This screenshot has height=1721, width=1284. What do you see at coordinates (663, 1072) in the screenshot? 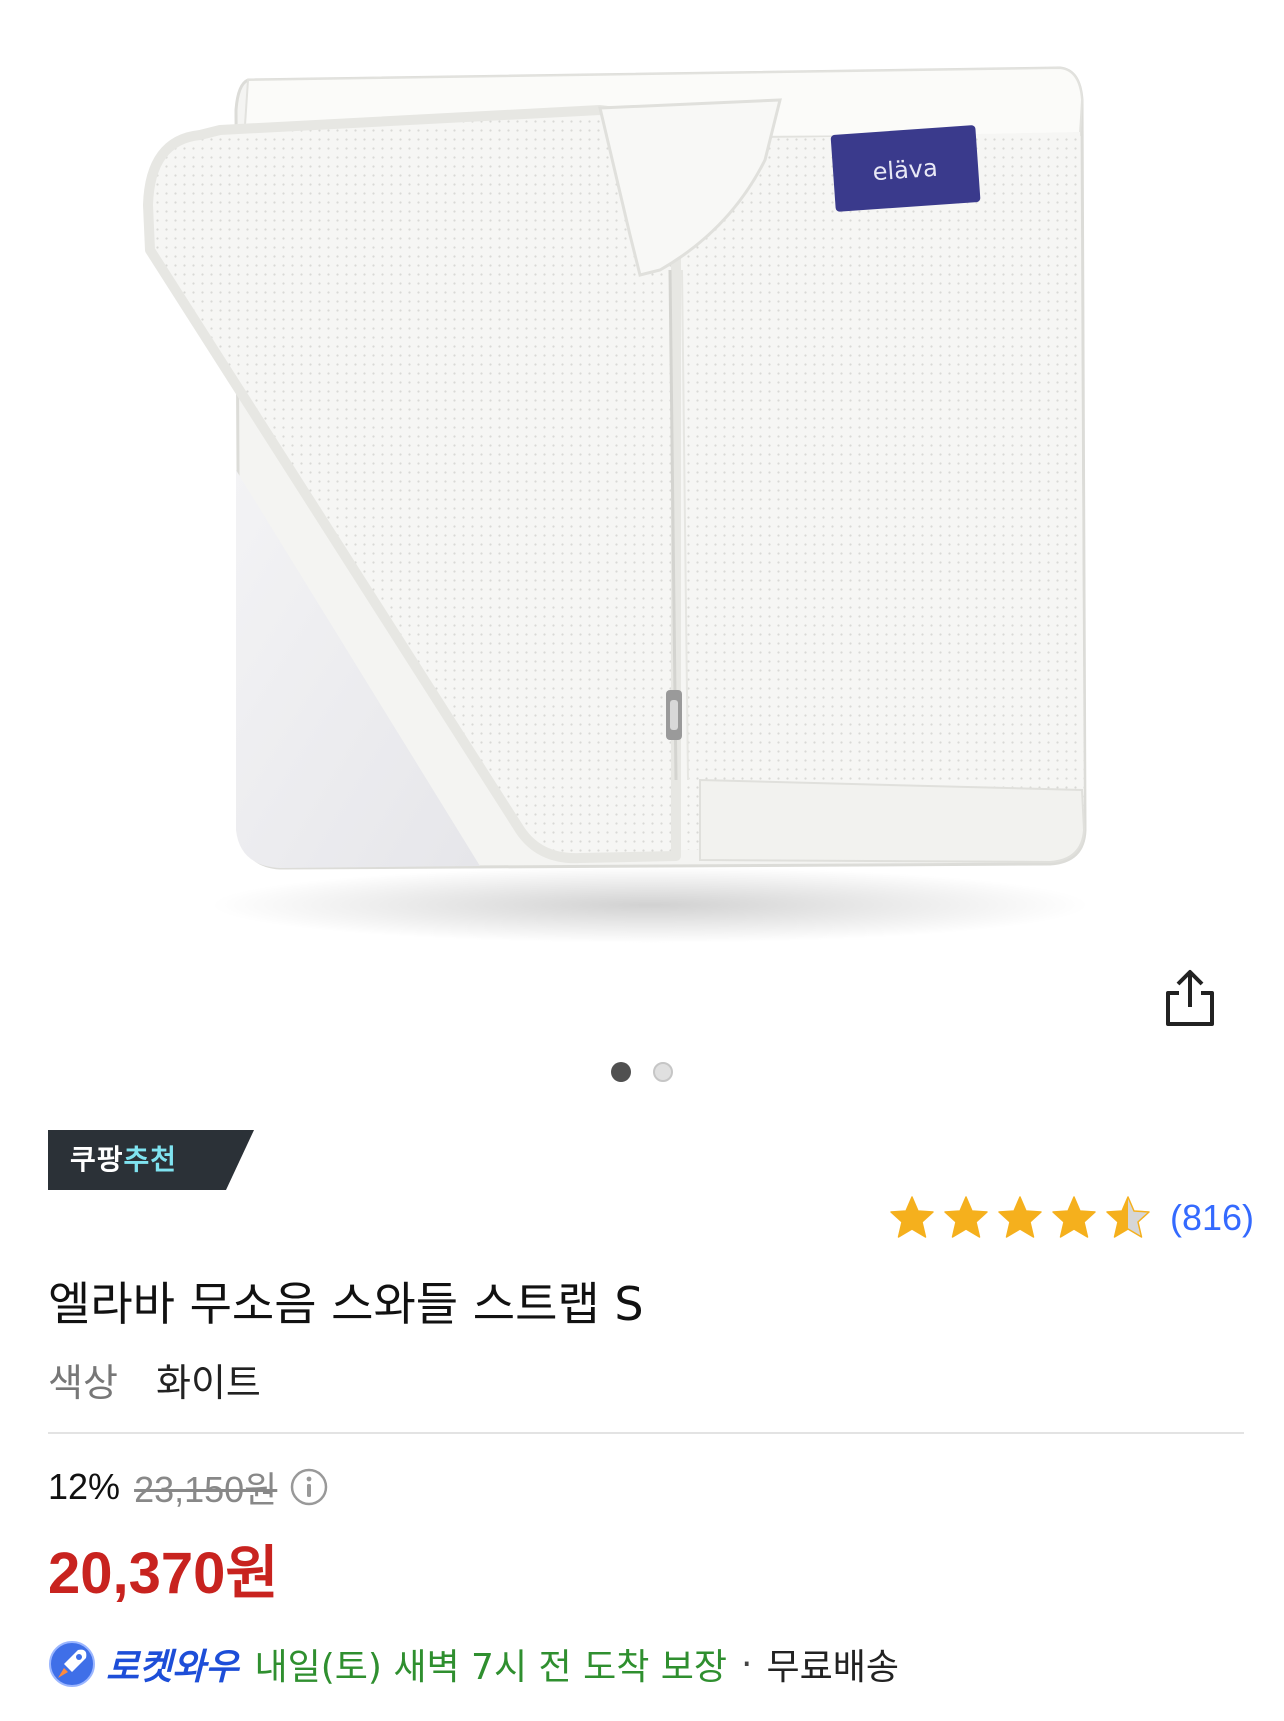
I see `carousel-dot` at bounding box center [663, 1072].